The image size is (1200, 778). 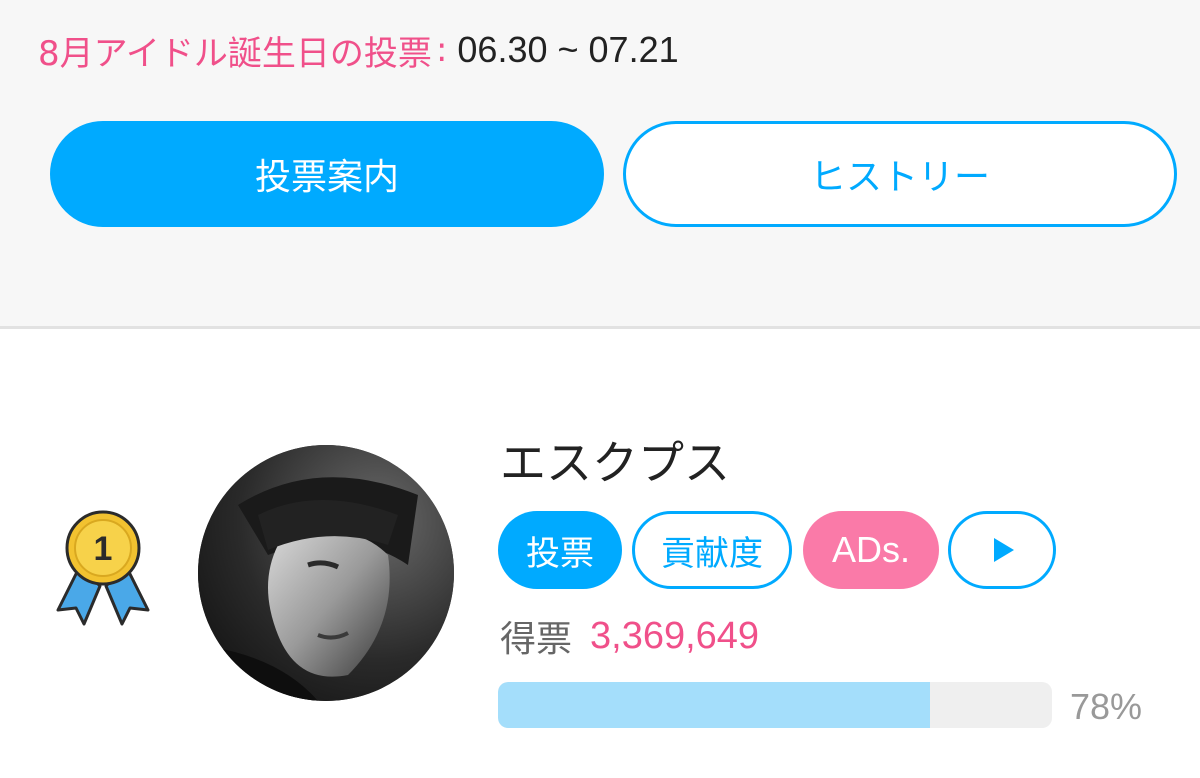 What do you see at coordinates (235, 53) in the screenshot?
I see `vote-period-label: 8月アイドル誕生日の投票` at bounding box center [235, 53].